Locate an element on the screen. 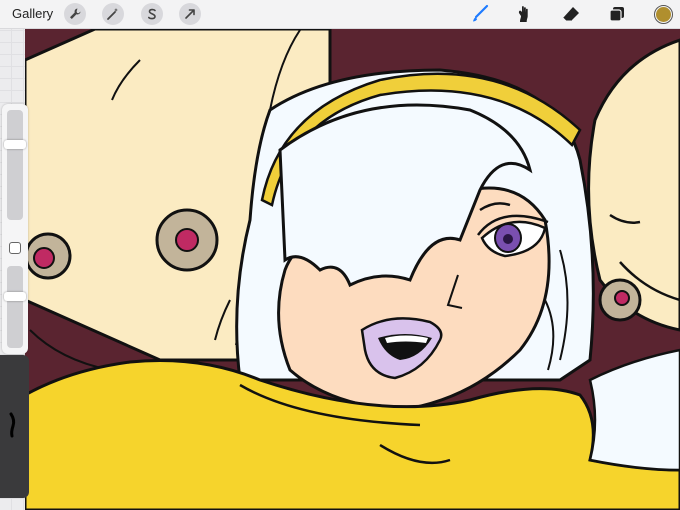 This screenshot has width=680, height=510. selection-s-icon is located at coordinates (152, 14).